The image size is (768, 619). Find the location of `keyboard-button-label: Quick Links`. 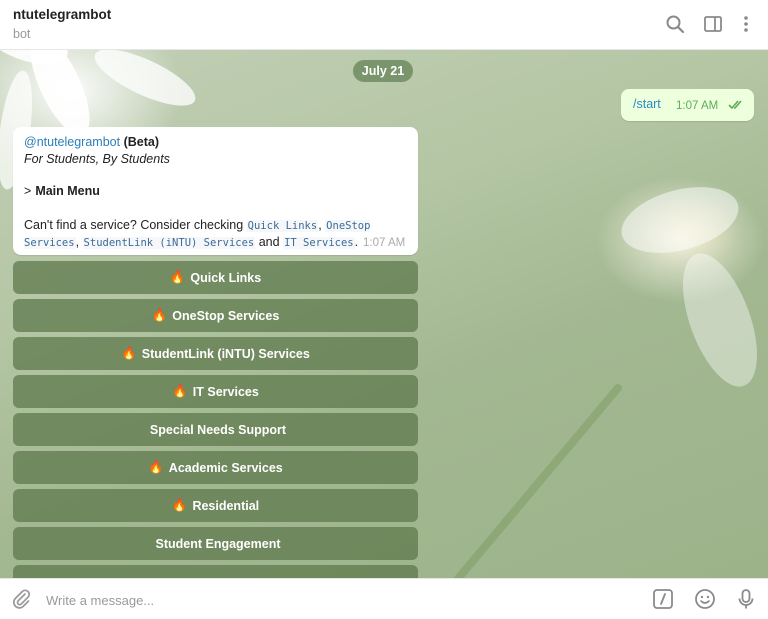

keyboard-button-label: Quick Links is located at coordinates (226, 277).